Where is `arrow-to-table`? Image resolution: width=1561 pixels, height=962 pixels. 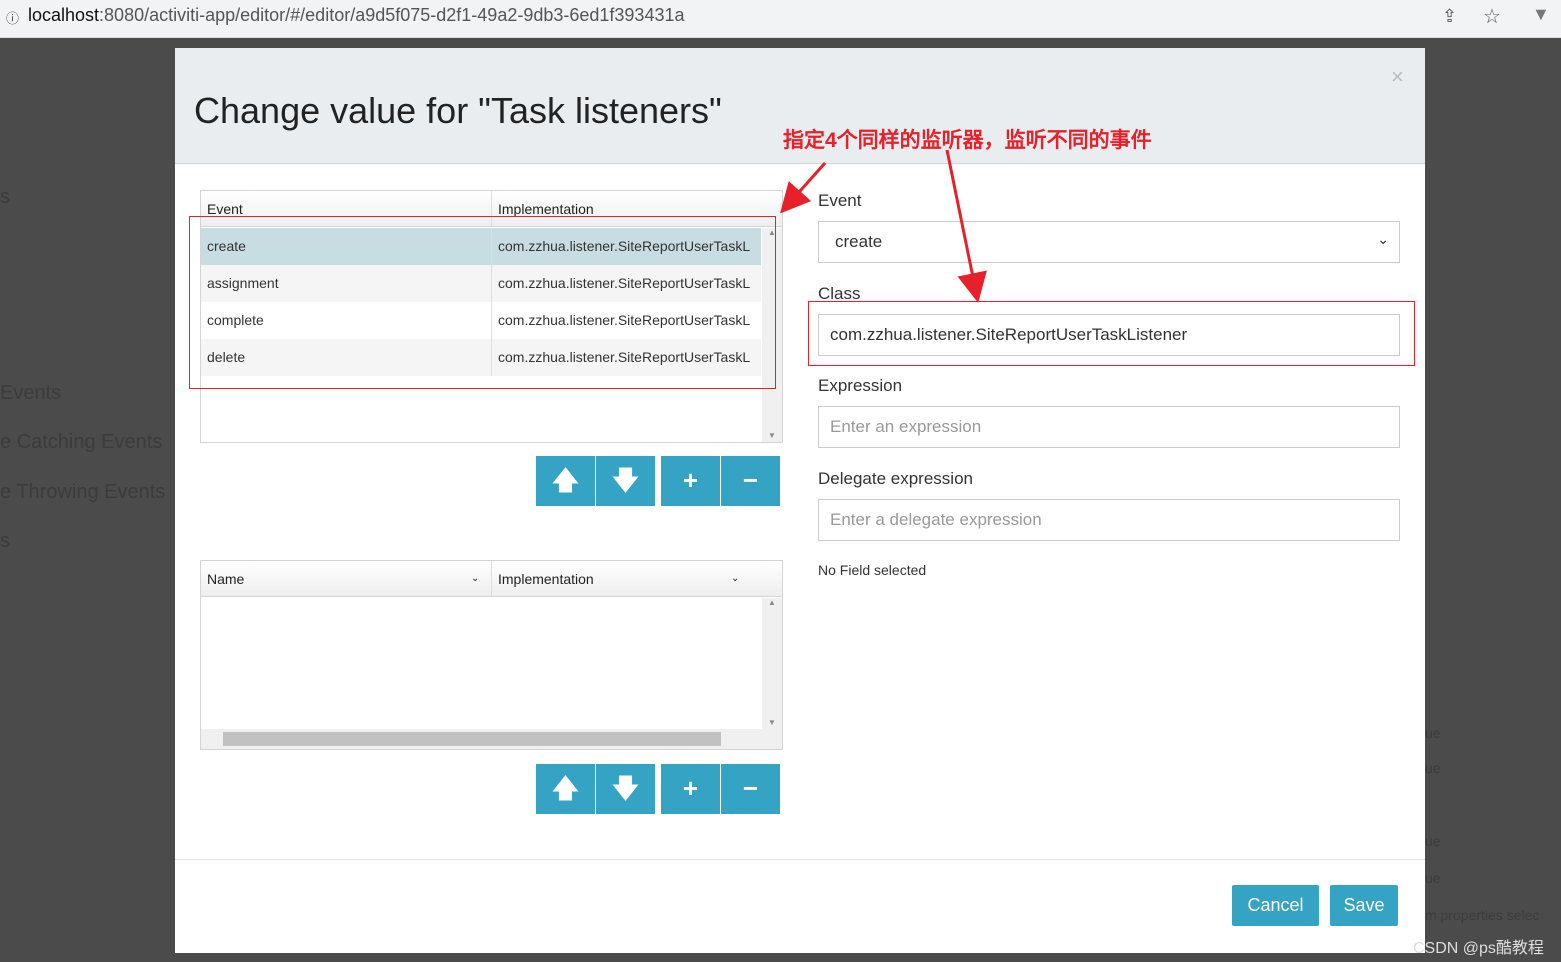
arrow-to-table is located at coordinates (803, 188).